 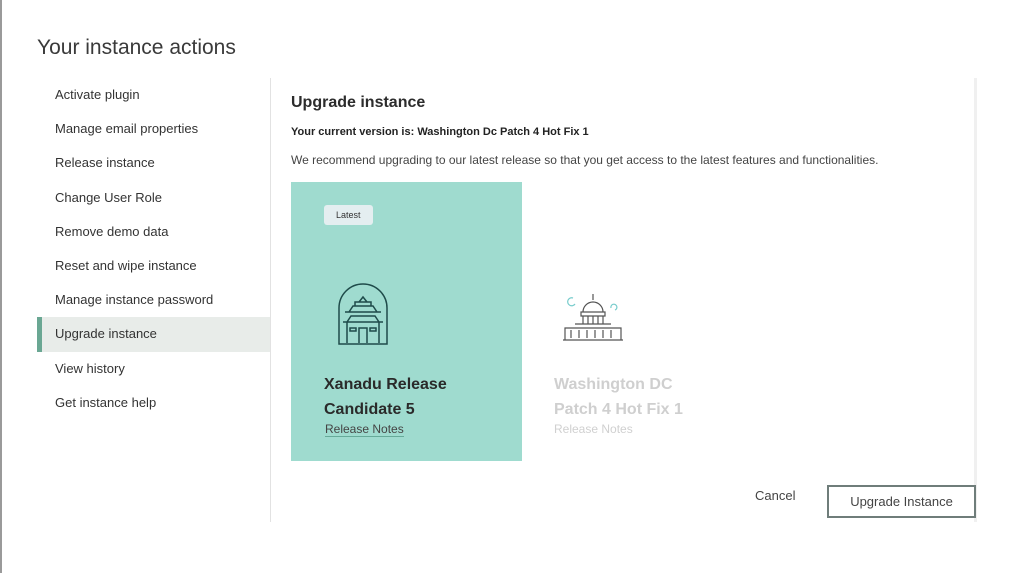 What do you see at coordinates (153, 232) in the screenshot?
I see `sidebar-item-remove-demo-data: Remove demo data` at bounding box center [153, 232].